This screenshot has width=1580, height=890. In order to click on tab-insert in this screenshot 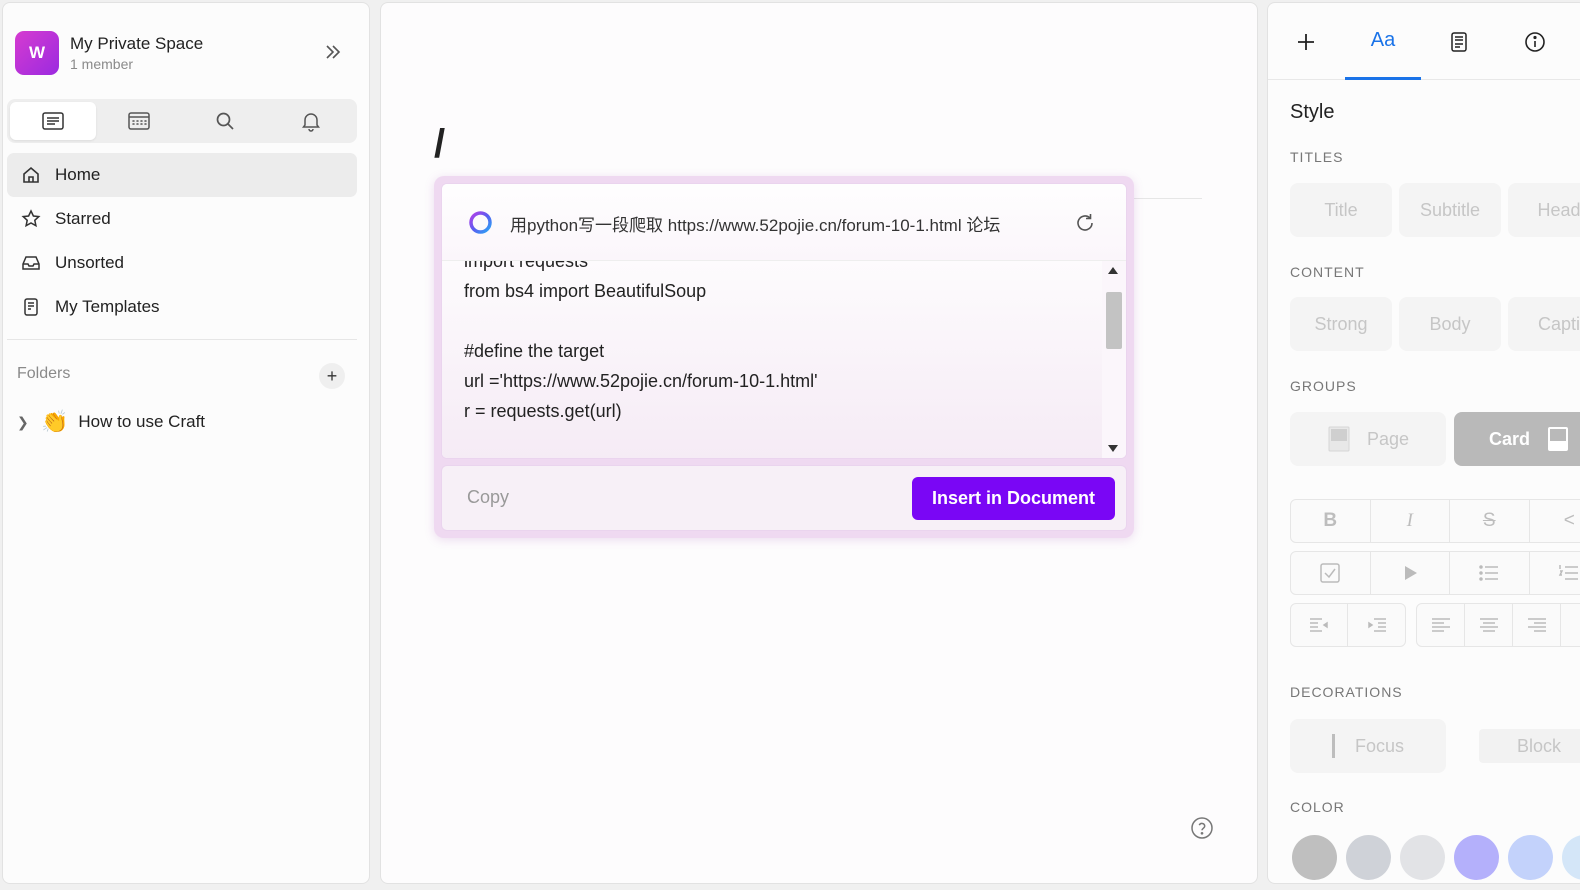, I will do `click(1306, 41)`.